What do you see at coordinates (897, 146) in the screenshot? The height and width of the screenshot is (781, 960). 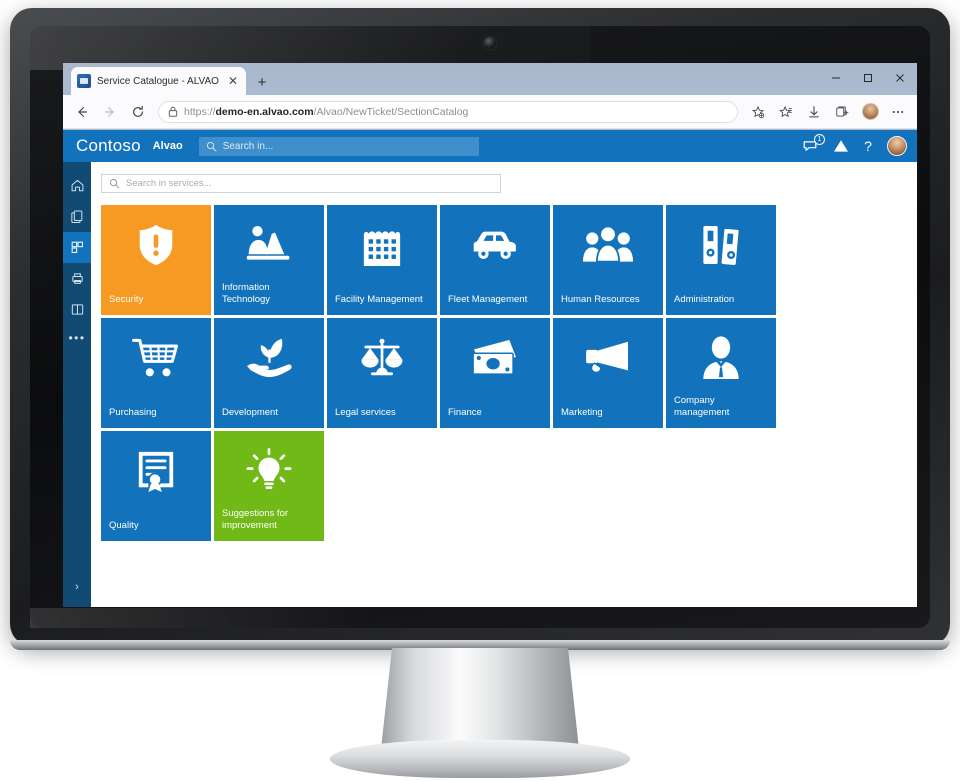 I see `user-avatar` at bounding box center [897, 146].